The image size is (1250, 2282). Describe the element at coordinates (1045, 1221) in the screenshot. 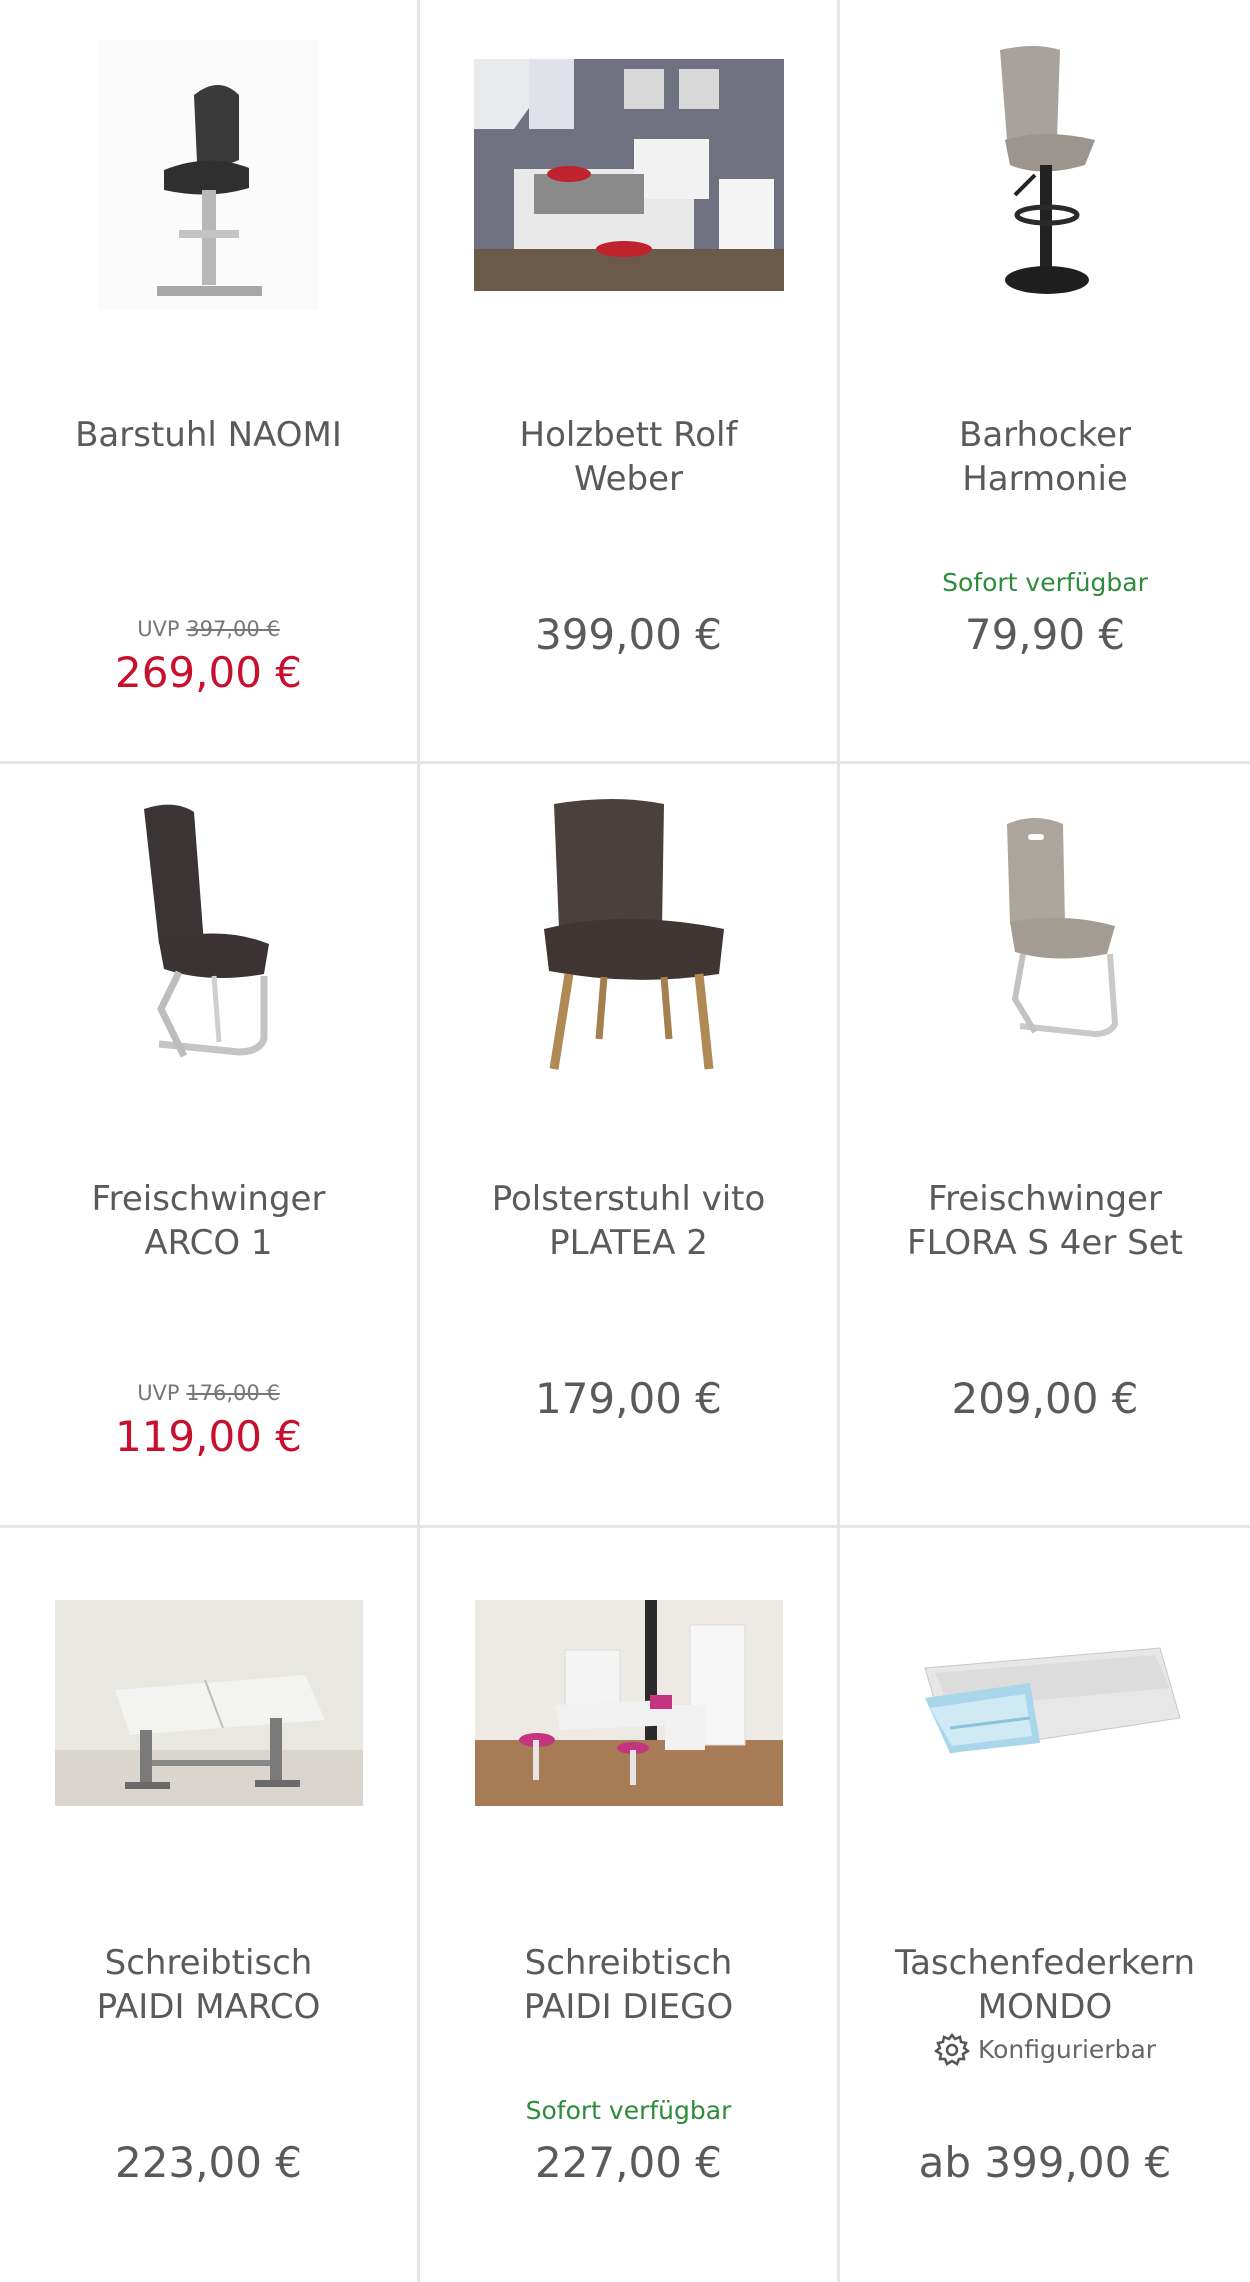

I see `product-title: Freischwinger FLORA S 4er Set` at that location.